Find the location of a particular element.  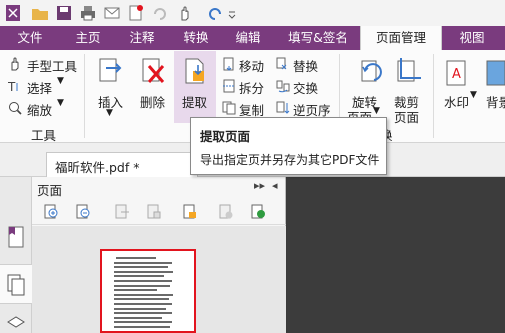

tab-file: 文件 is located at coordinates (30, 38).